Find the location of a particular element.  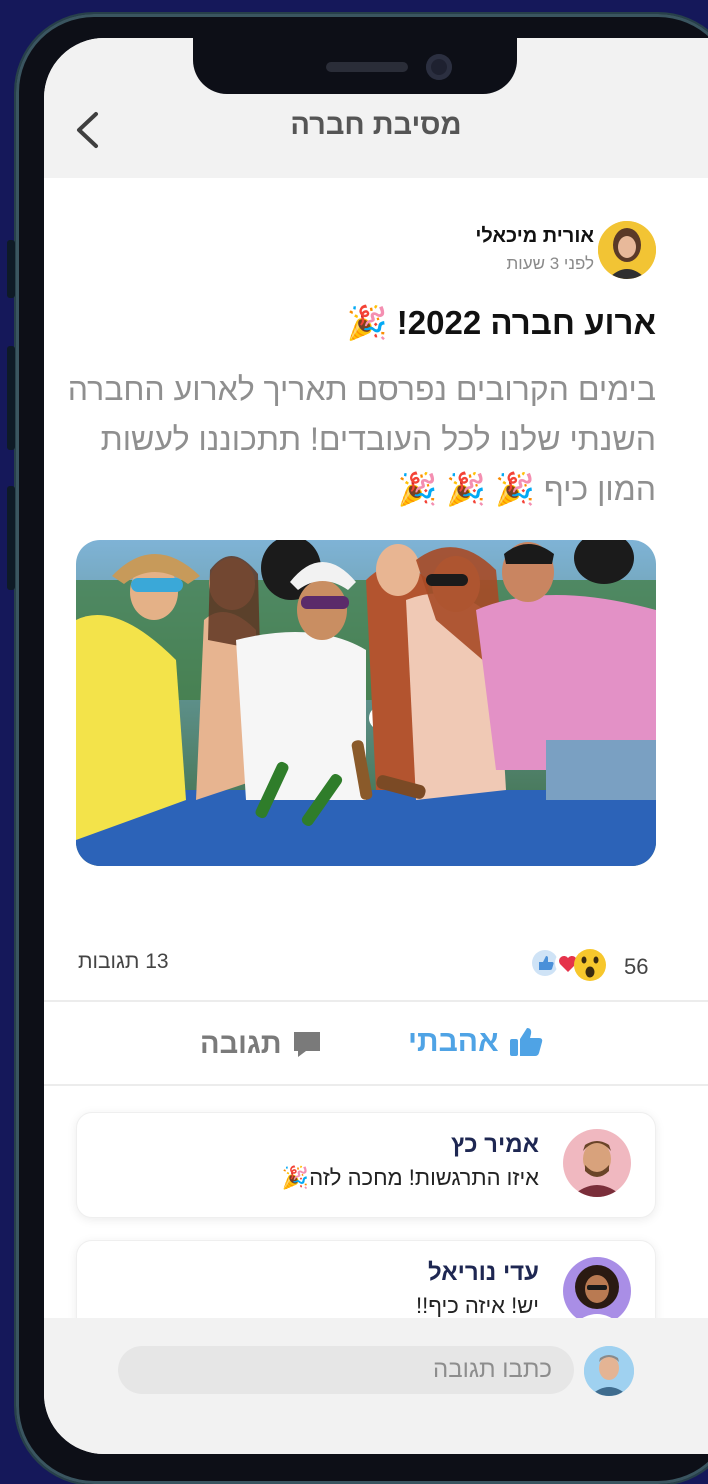

post-title: ארוע חברה 2022! 🎉 is located at coordinates (501, 322).